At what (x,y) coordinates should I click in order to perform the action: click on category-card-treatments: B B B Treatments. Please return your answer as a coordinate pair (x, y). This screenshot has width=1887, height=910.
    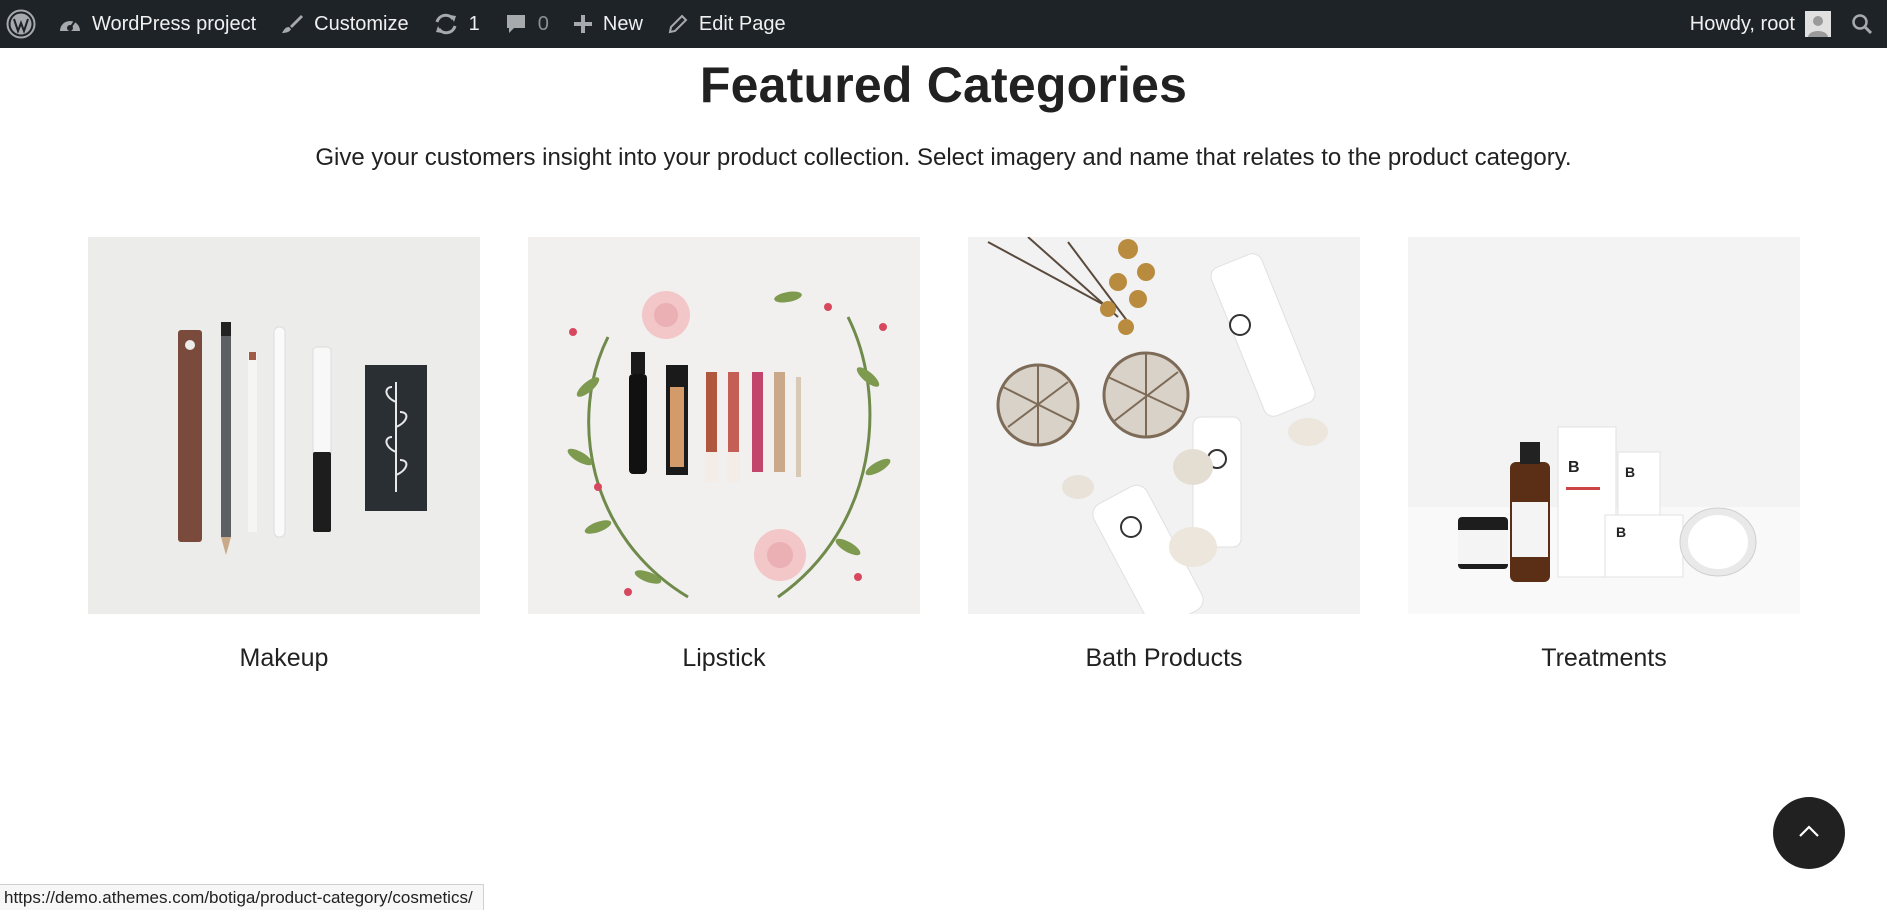
    Looking at the image, I should click on (1604, 455).